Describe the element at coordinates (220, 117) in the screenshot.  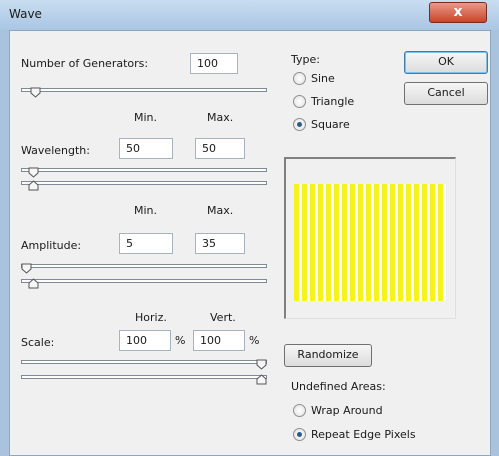
I see `wavelength-max-header: Max.` at that location.